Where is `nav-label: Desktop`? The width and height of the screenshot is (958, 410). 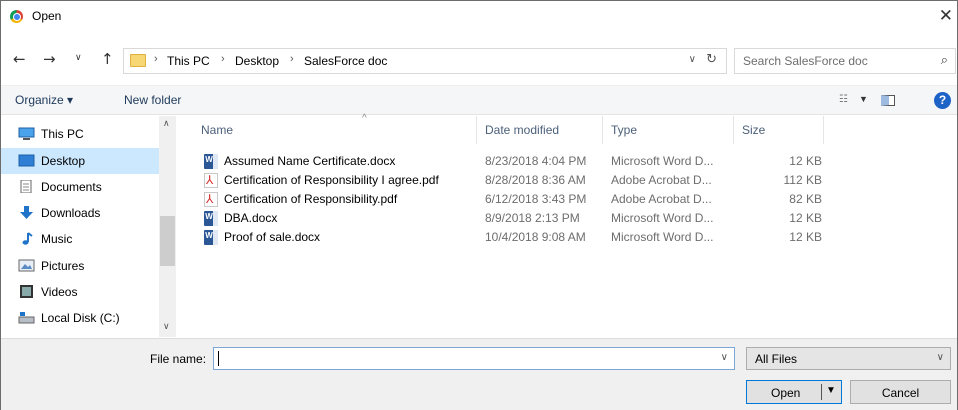 nav-label: Desktop is located at coordinates (63, 161).